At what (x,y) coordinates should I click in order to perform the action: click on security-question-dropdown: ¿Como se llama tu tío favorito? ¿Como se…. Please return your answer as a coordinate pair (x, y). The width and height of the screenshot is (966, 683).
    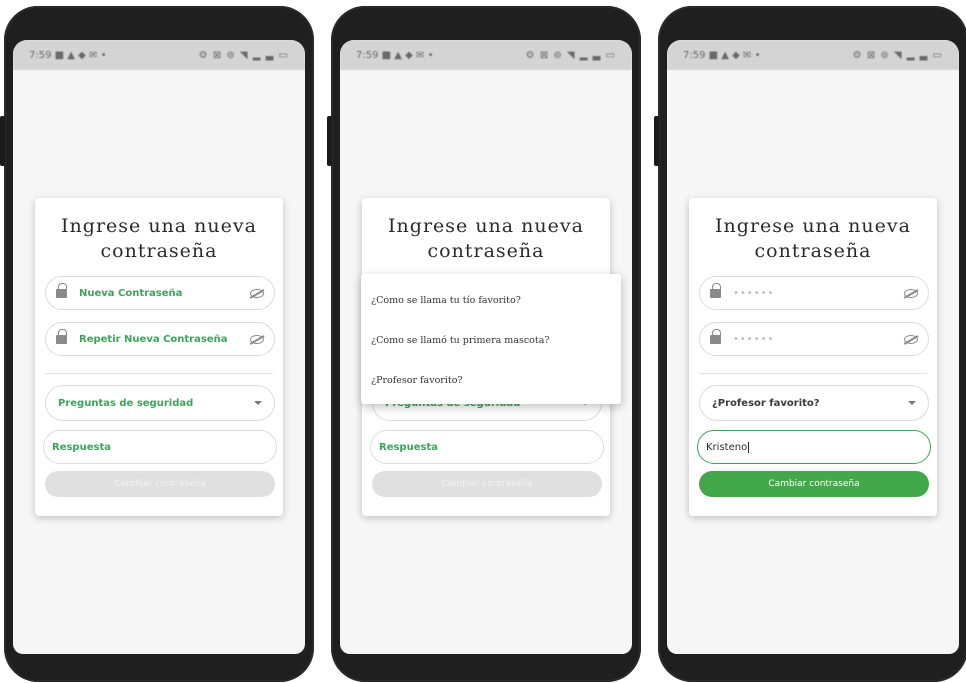
    Looking at the image, I should click on (491, 339).